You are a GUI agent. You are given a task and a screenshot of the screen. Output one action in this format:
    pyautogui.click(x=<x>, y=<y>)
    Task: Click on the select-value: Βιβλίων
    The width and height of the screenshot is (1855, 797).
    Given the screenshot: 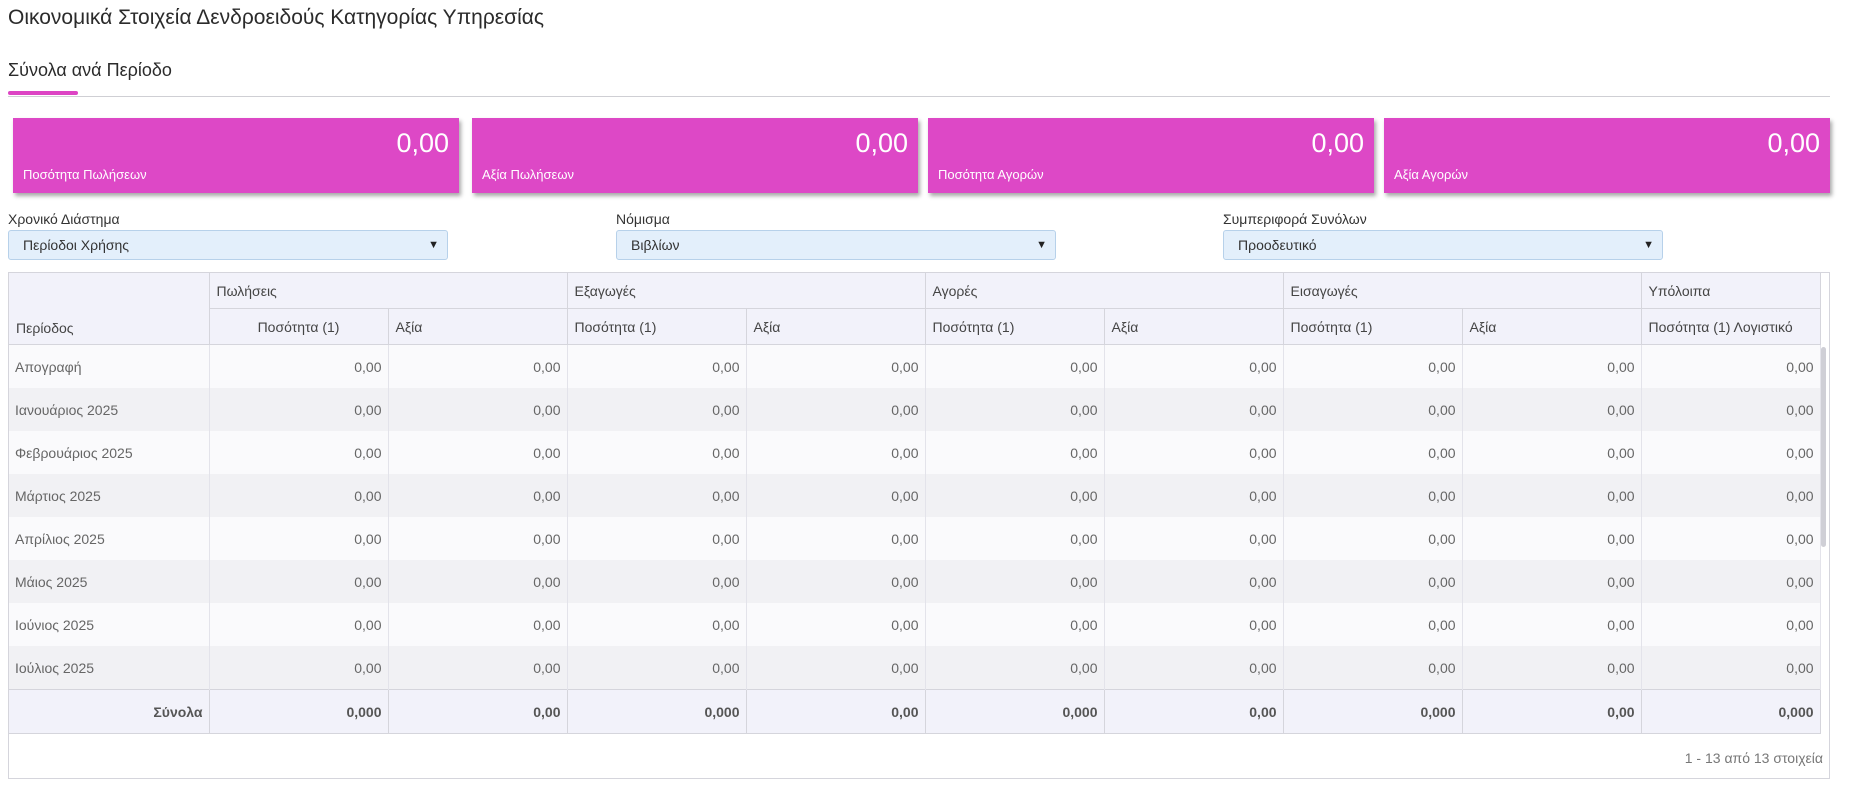 What is the action you would take?
    pyautogui.click(x=655, y=245)
    